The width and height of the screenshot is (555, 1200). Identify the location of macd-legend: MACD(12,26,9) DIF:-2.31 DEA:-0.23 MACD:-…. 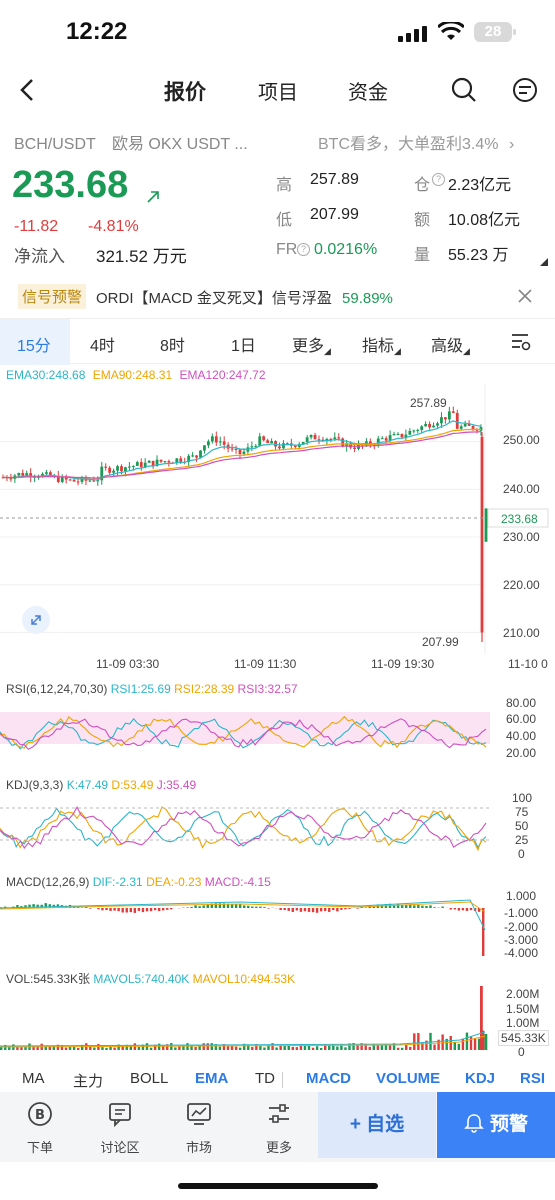
(138, 882).